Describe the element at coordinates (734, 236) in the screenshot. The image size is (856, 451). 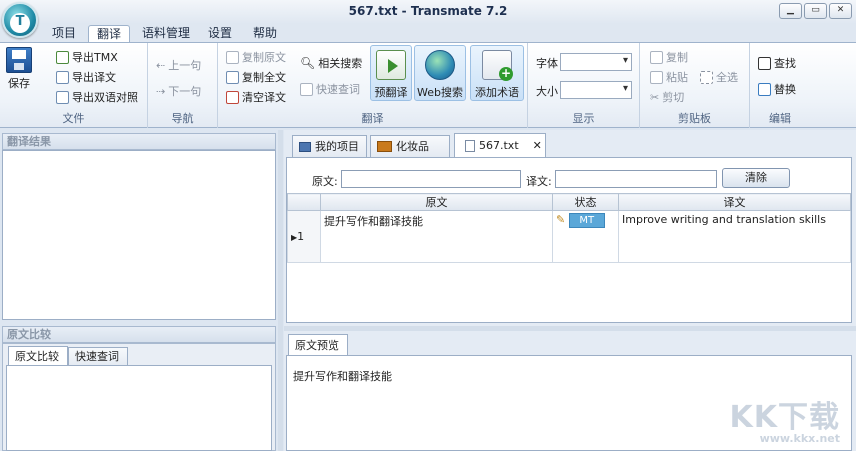
I see `target-cell: Improve writing and translation skills` at that location.